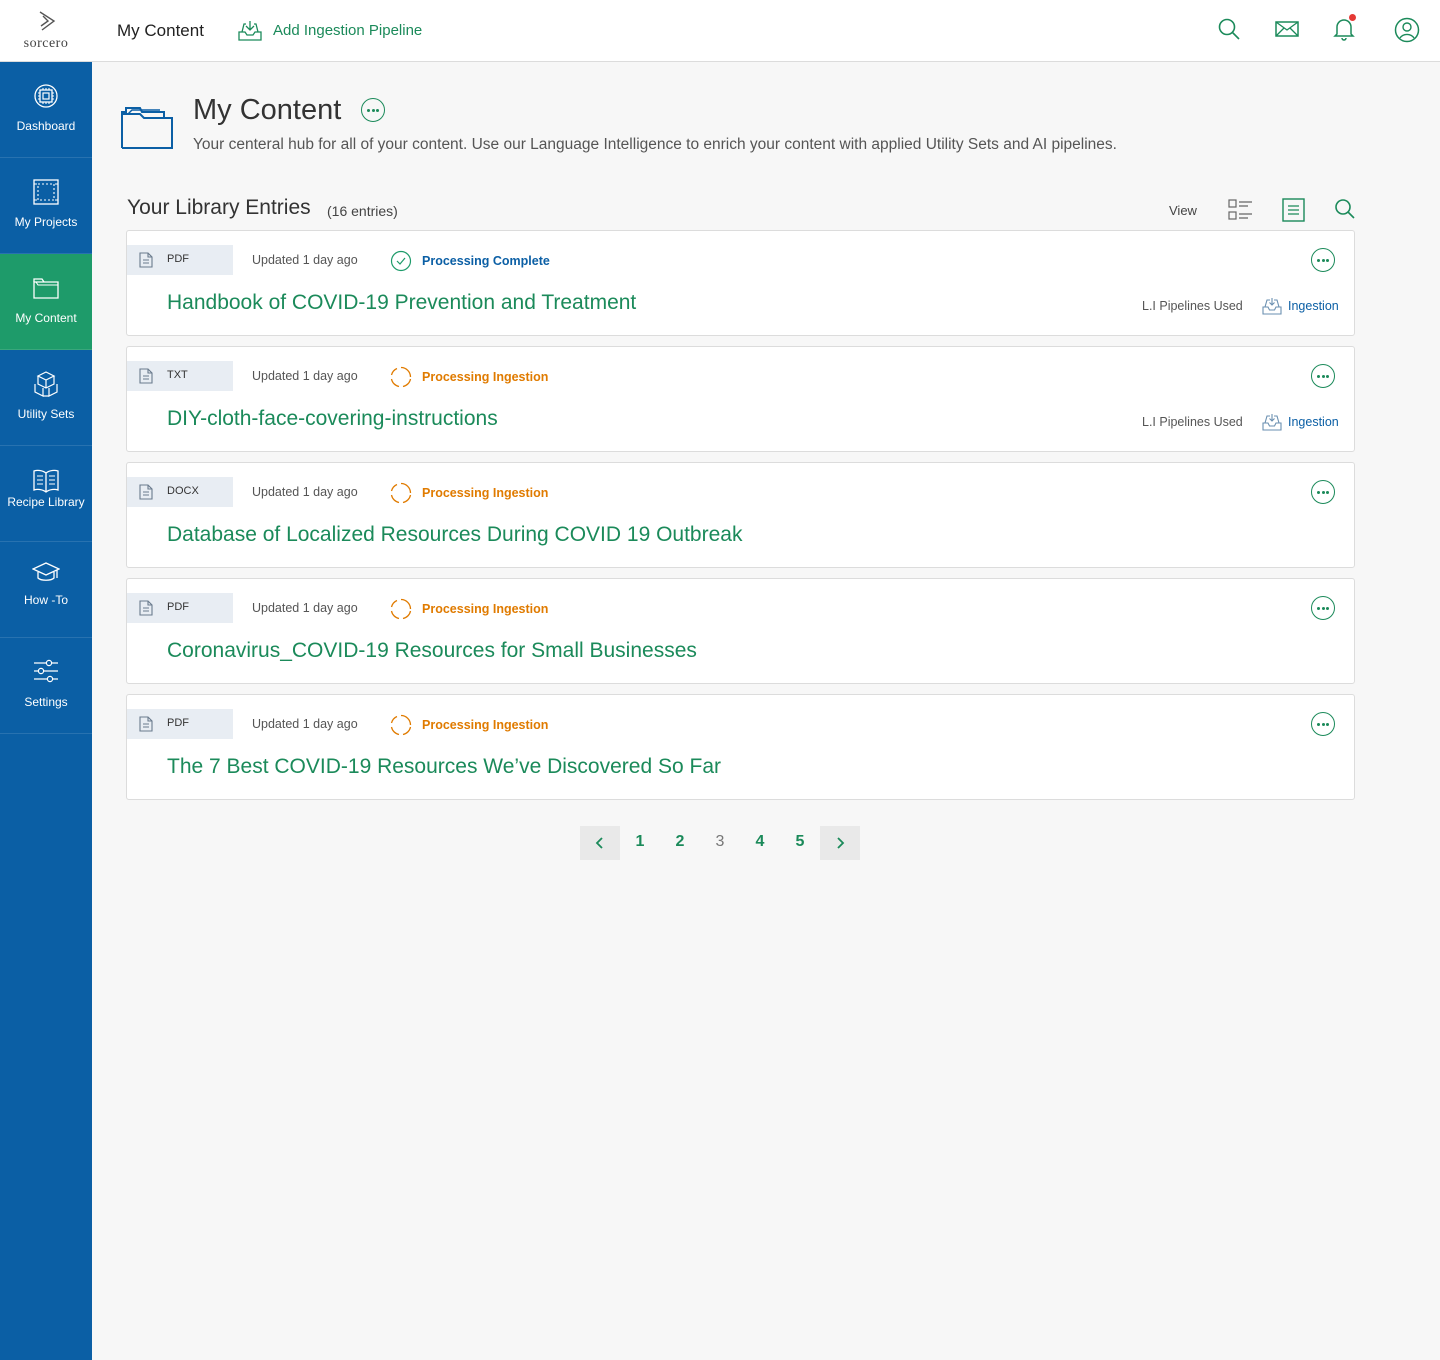 The width and height of the screenshot is (1440, 1360). I want to click on sidebar-item-settings: Settings, so click(46, 686).